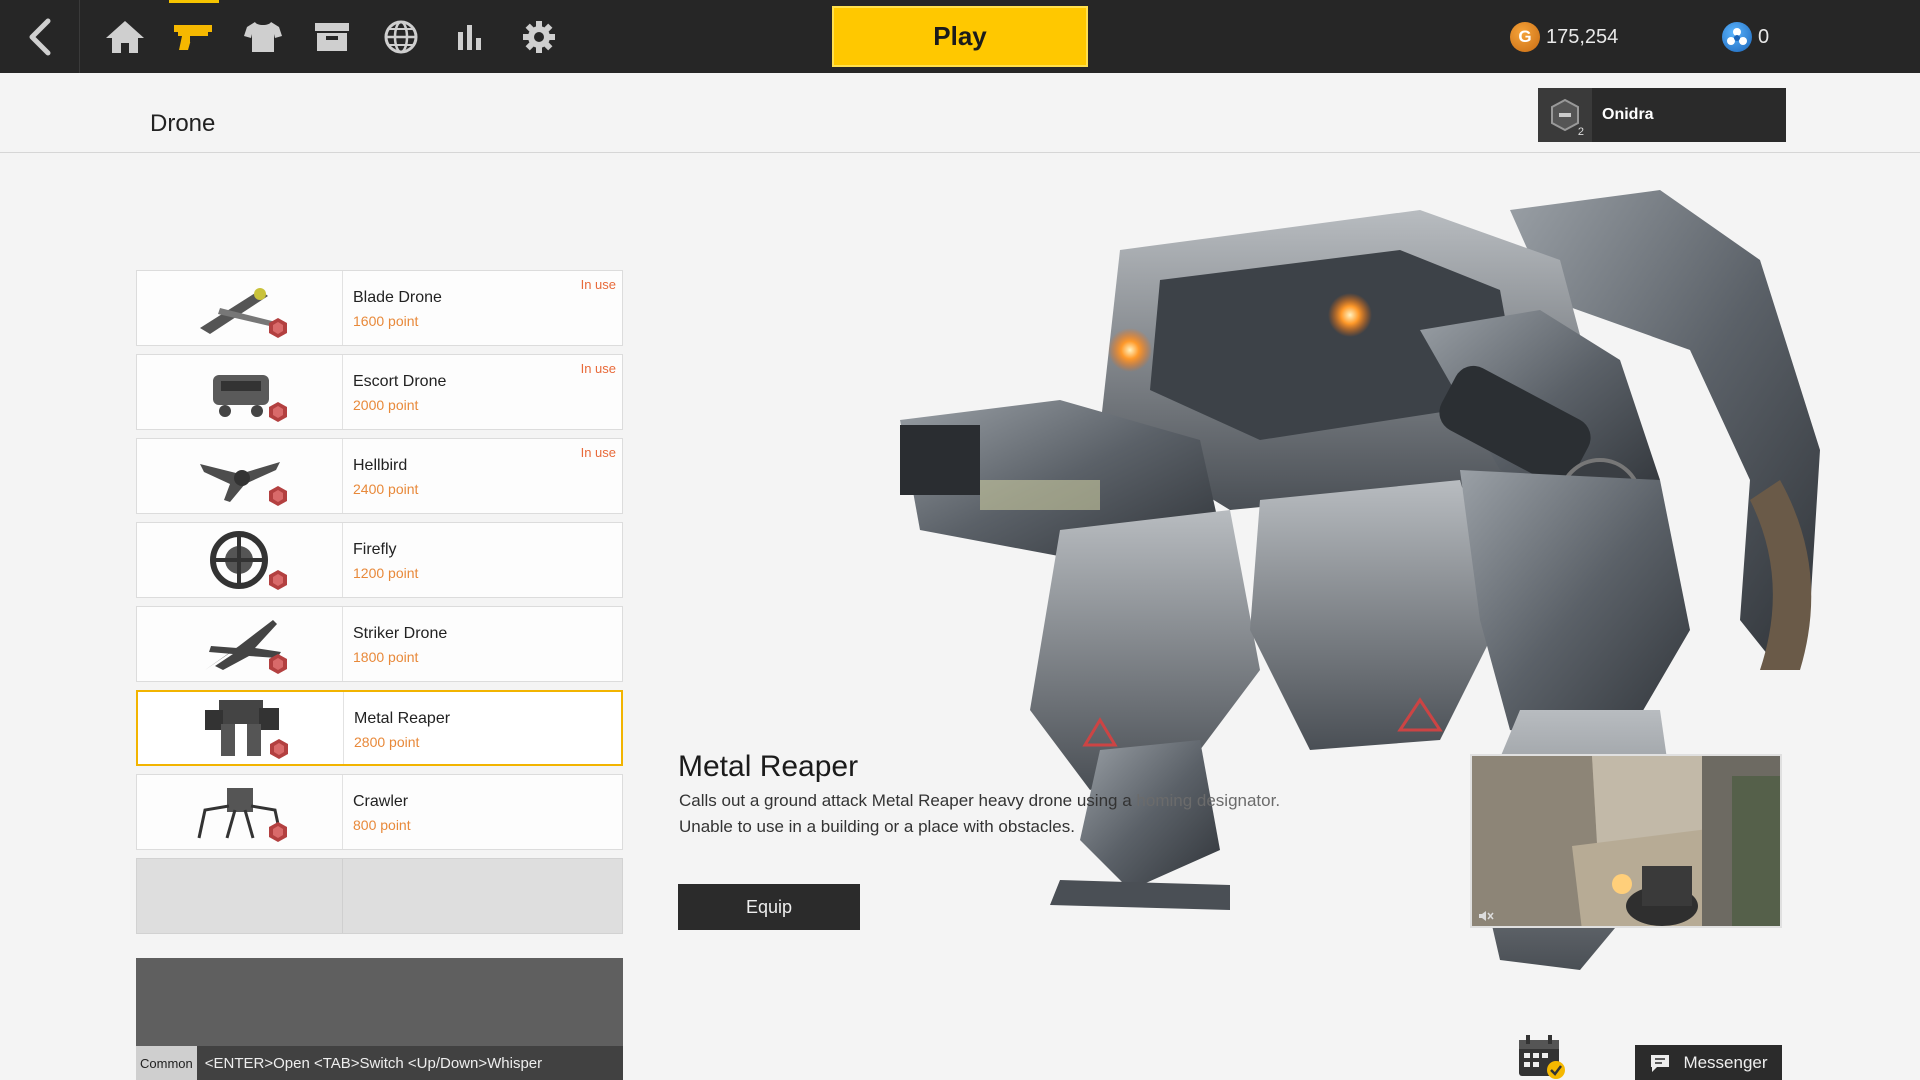  I want to click on drone-points: 1600 point, so click(386, 321).